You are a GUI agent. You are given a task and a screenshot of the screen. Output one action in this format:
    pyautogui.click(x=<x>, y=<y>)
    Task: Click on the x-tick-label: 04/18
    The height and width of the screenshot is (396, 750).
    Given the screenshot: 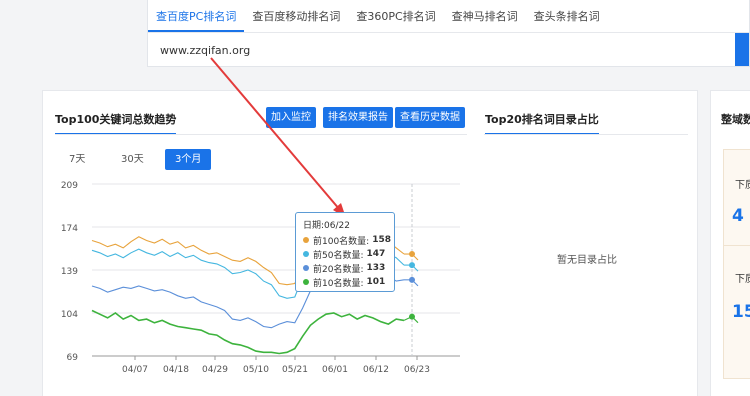 What is the action you would take?
    pyautogui.click(x=176, y=370)
    